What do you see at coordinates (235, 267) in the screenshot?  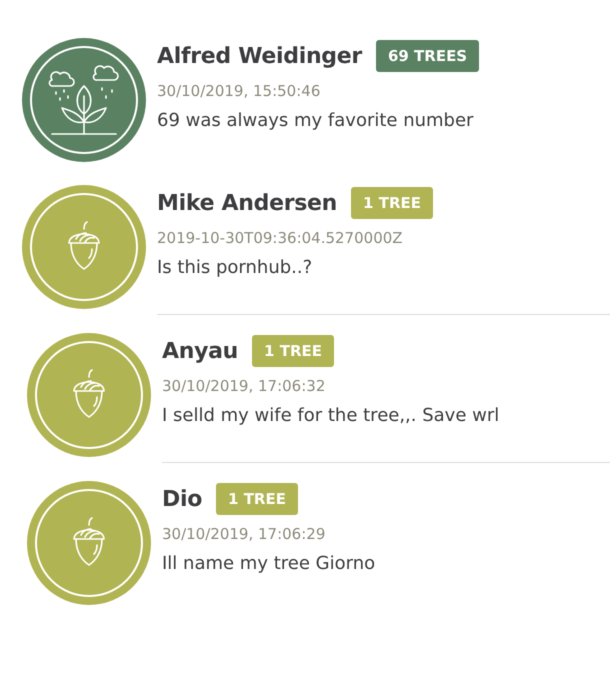 I see `comment-text: Is this pornhub..?` at bounding box center [235, 267].